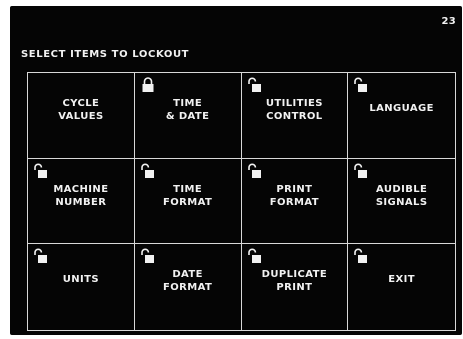  I want to click on audible-signals-button: AUDIBLE SIGNALS, so click(401, 202).